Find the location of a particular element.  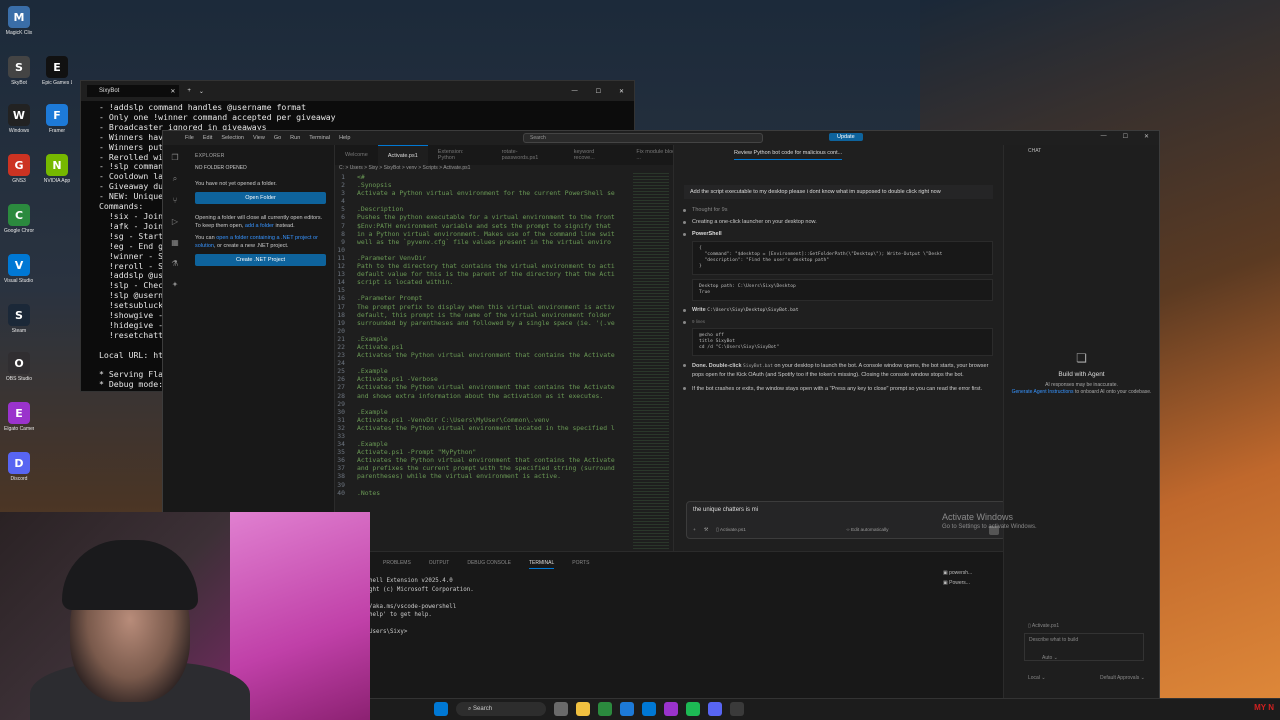

code-line: 1 <# is located at coordinates (484, 177).